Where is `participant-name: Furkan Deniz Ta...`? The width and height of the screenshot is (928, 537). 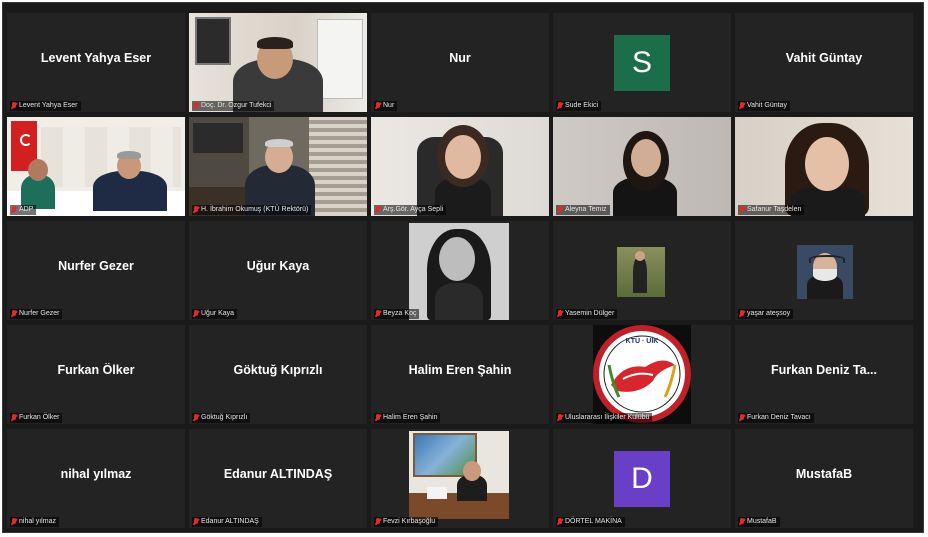
participant-name: Furkan Deniz Ta... is located at coordinates (824, 370).